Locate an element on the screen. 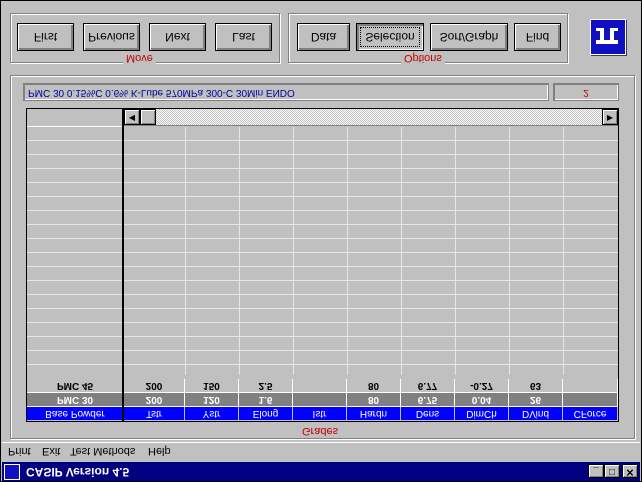  menu-print: Print is located at coordinates (19, 451).